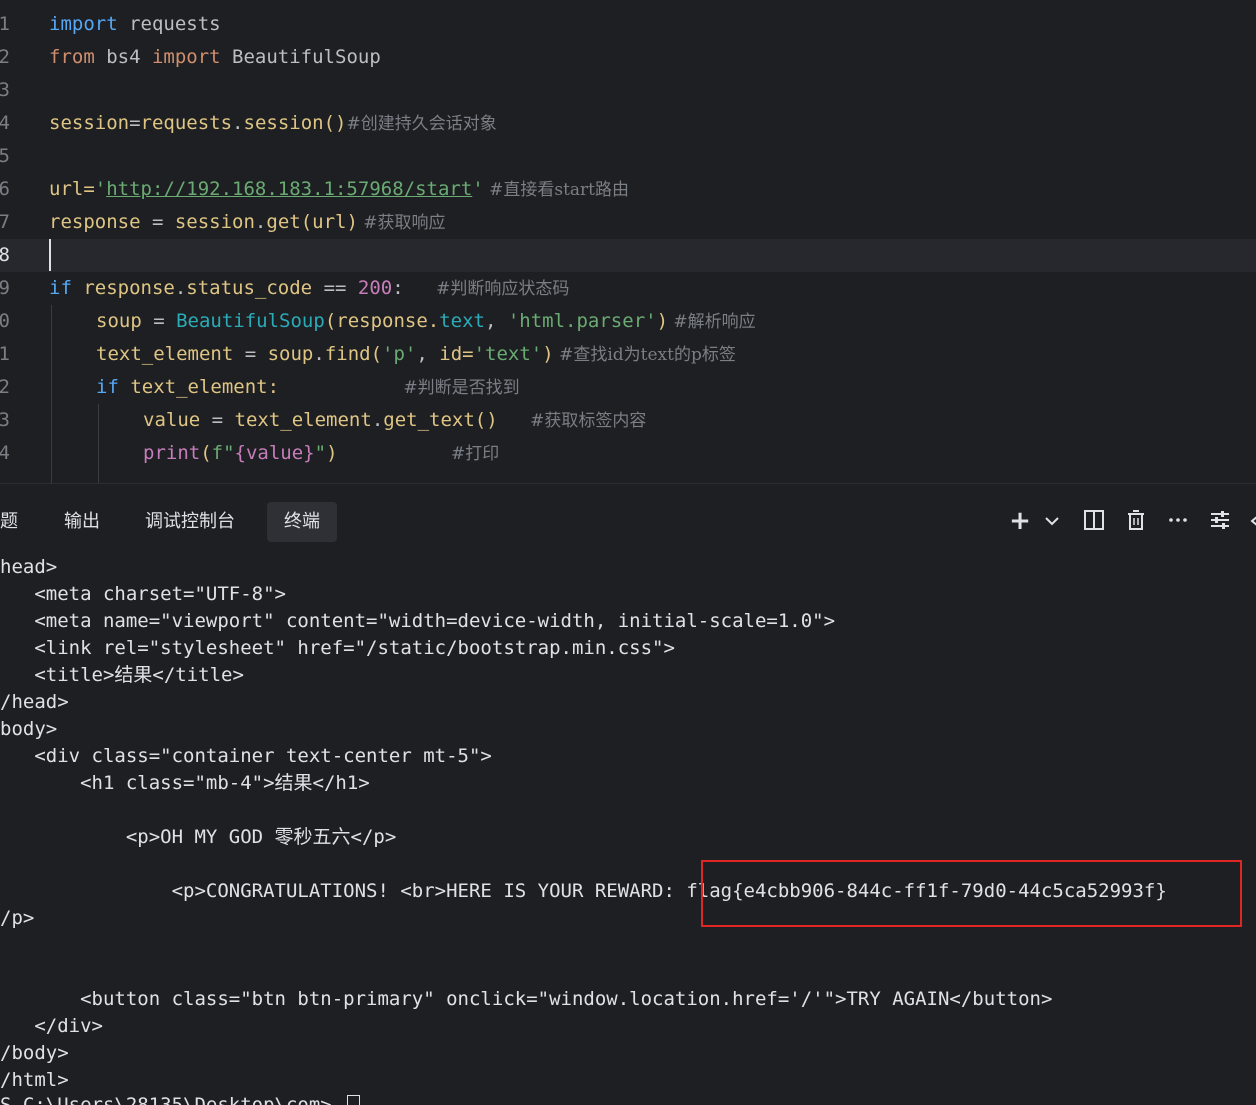  I want to click on terminal-line: /head>, so click(34, 702).